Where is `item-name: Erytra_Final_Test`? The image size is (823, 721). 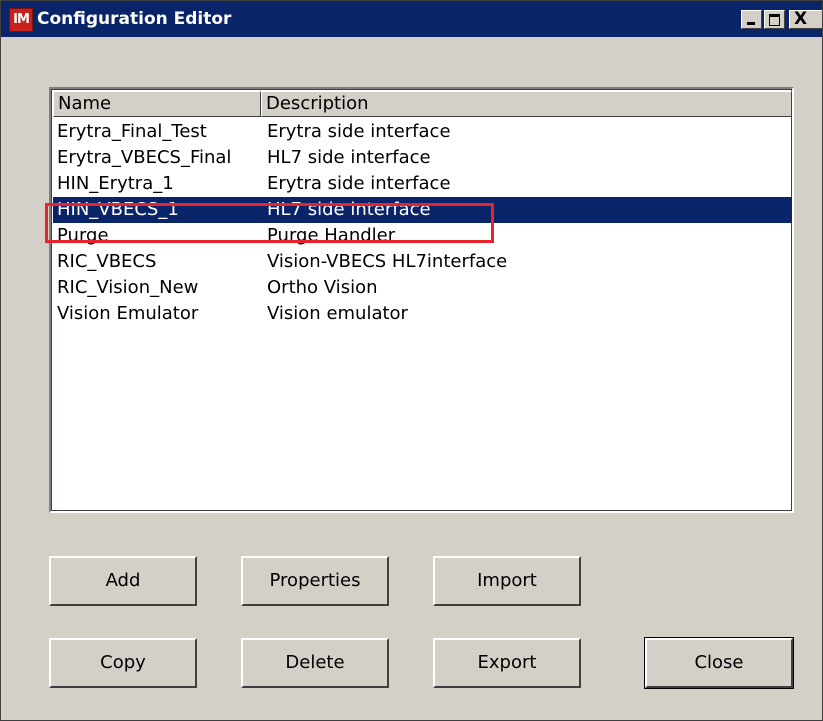 item-name: Erytra_Final_Test is located at coordinates (132, 131).